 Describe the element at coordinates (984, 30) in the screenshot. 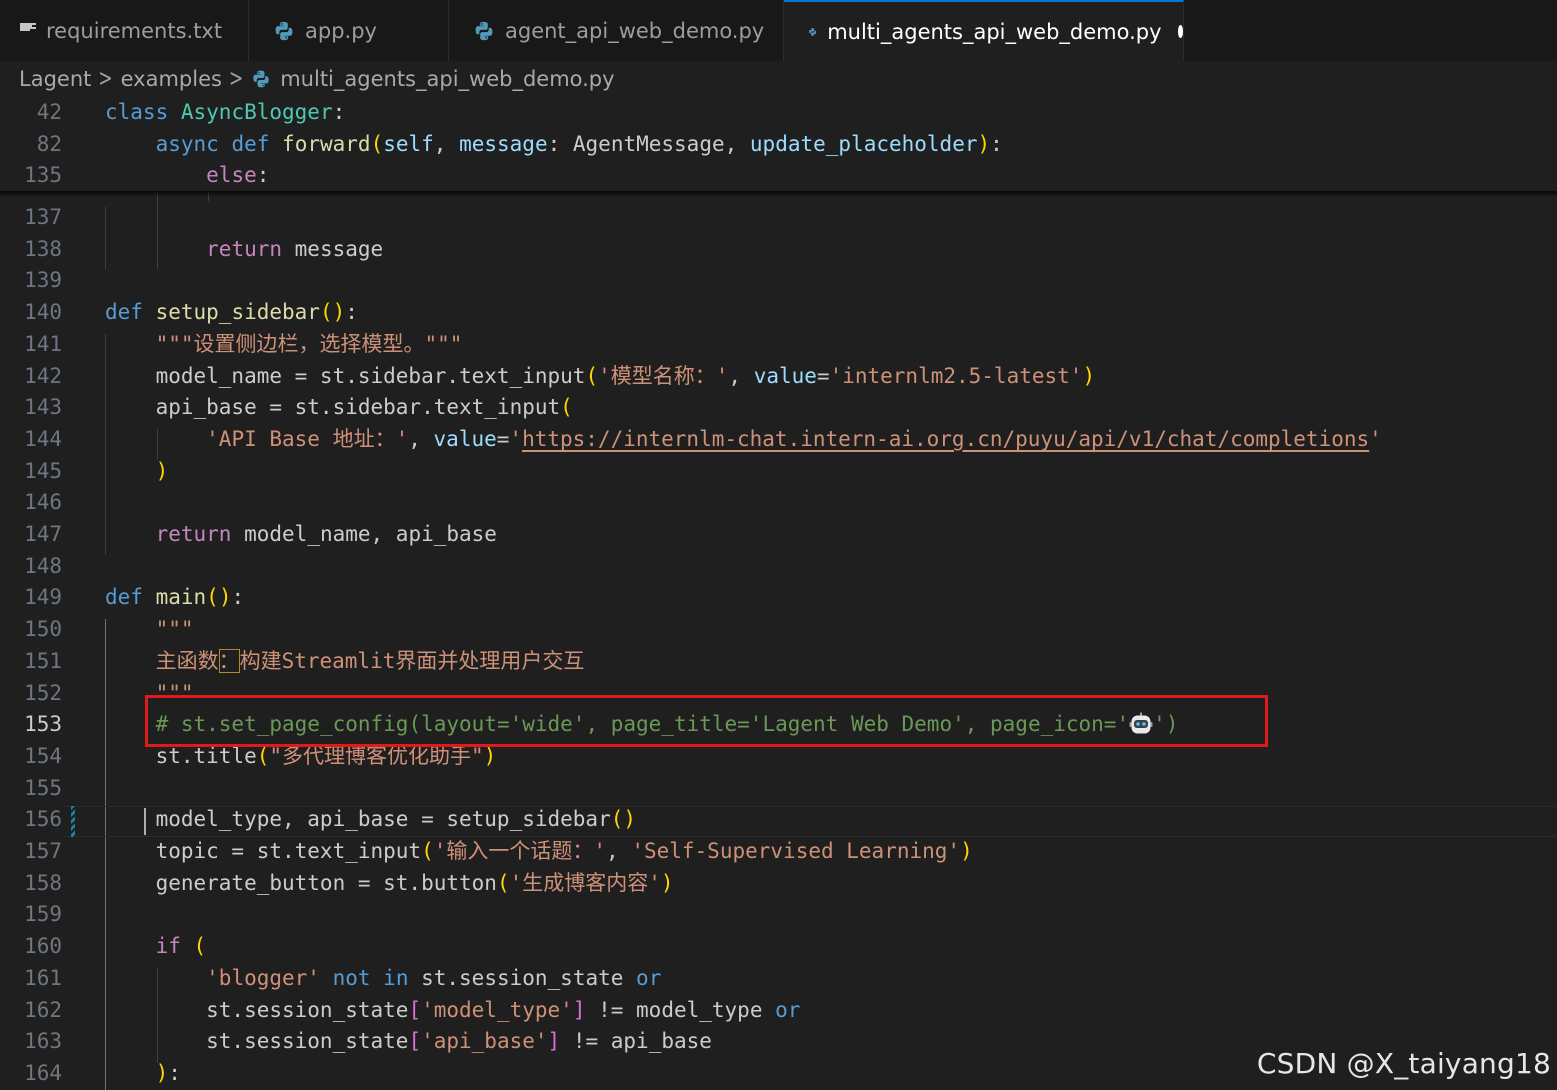

I see `tab-multi-agents-api-web-demo-py: multi_agents_api_web_demo.py` at that location.